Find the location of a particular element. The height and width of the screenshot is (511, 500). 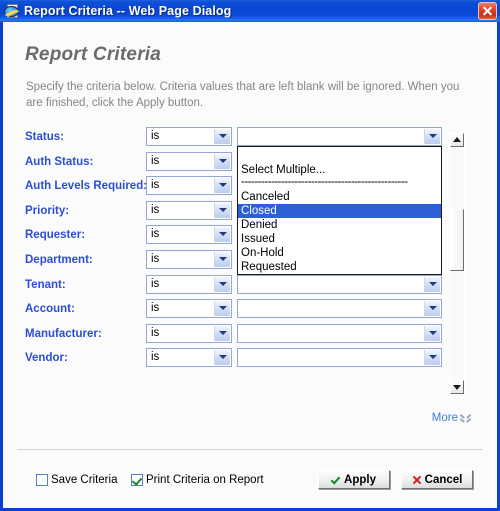

criteria-row: Manufacturer: is is located at coordinates (230, 335).